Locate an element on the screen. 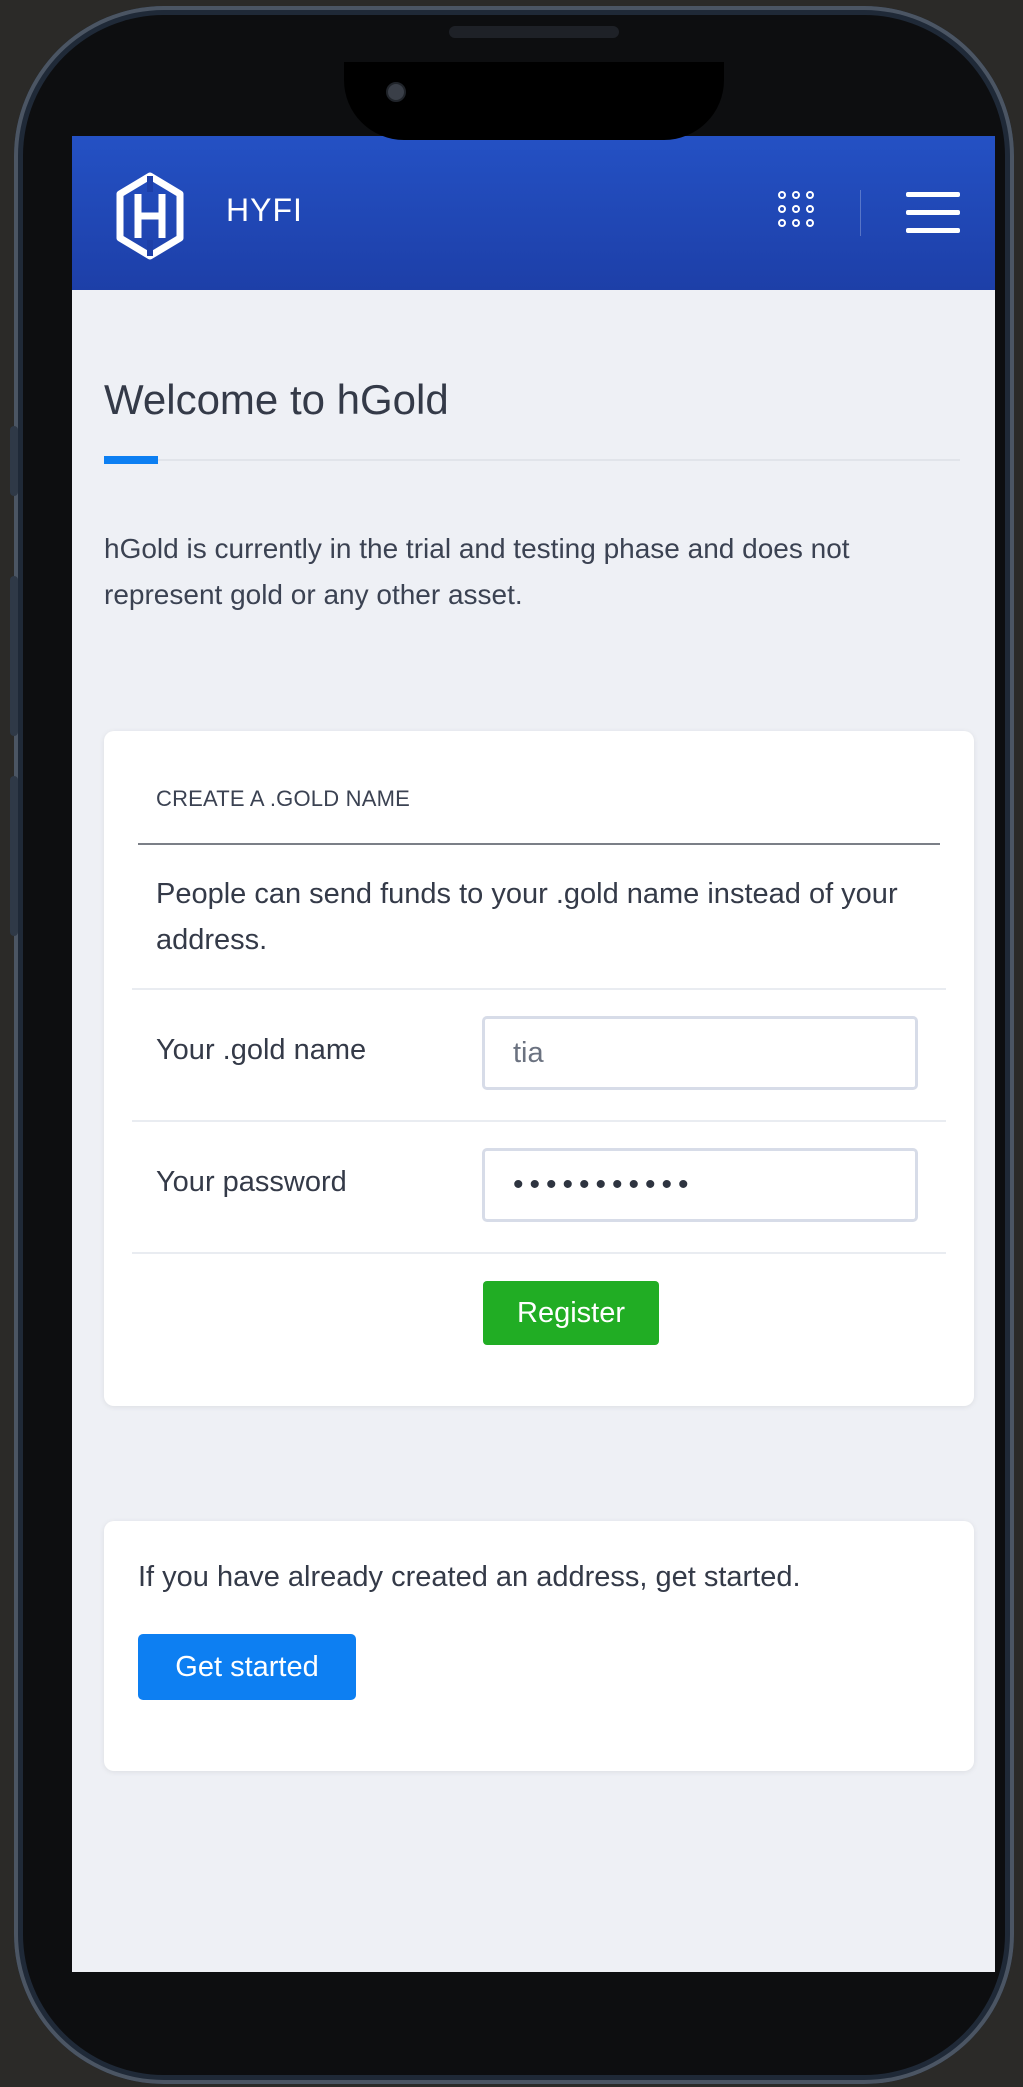  title-divider is located at coordinates (559, 460).